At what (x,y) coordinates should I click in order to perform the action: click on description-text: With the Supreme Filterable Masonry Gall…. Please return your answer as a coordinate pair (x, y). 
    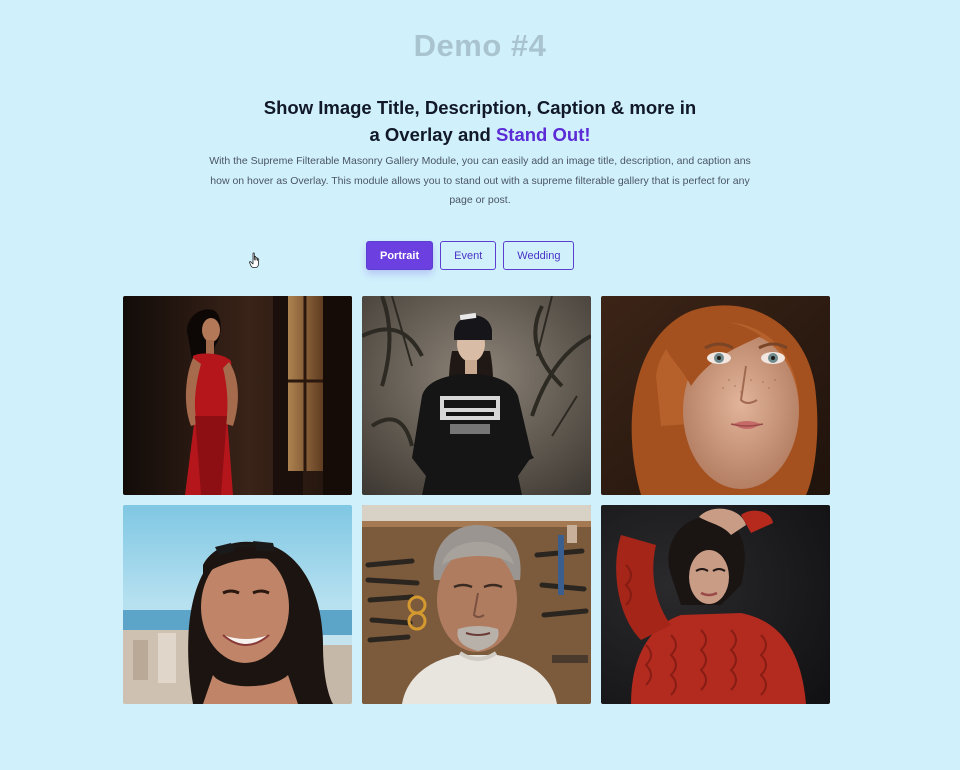
    Looking at the image, I should click on (480, 180).